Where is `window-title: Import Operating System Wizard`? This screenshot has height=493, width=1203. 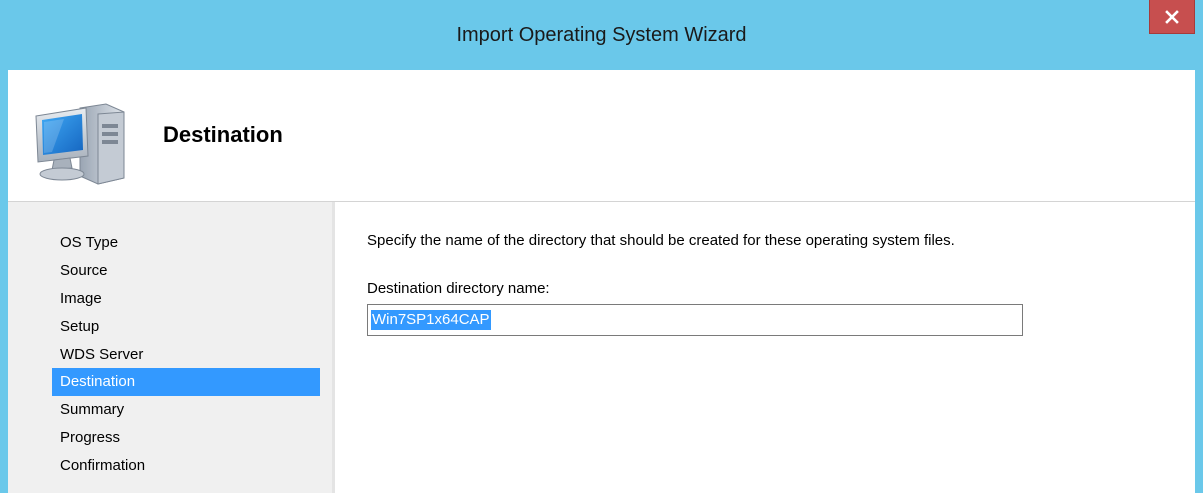
window-title: Import Operating System Wizard is located at coordinates (601, 35).